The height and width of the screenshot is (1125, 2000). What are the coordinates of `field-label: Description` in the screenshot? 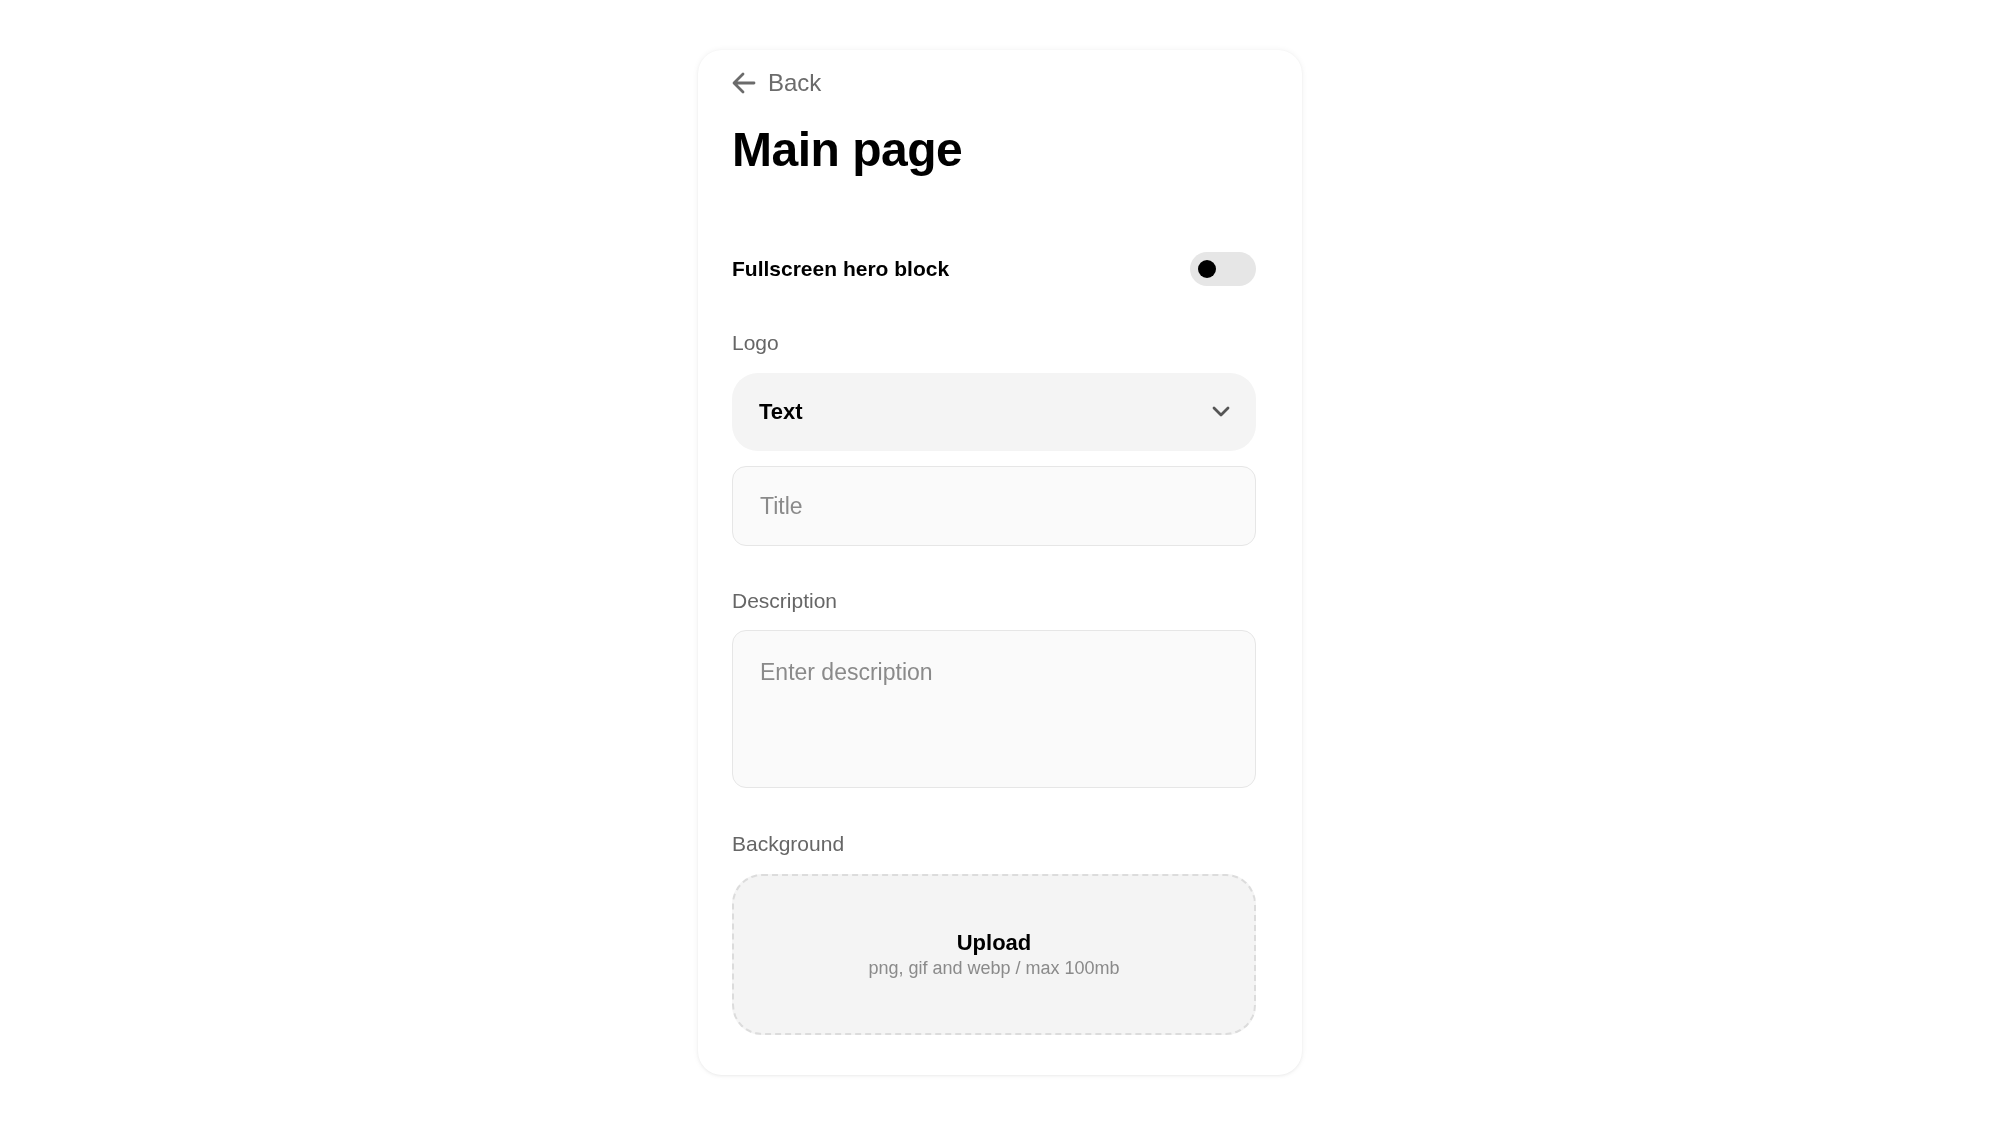 It's located at (785, 601).